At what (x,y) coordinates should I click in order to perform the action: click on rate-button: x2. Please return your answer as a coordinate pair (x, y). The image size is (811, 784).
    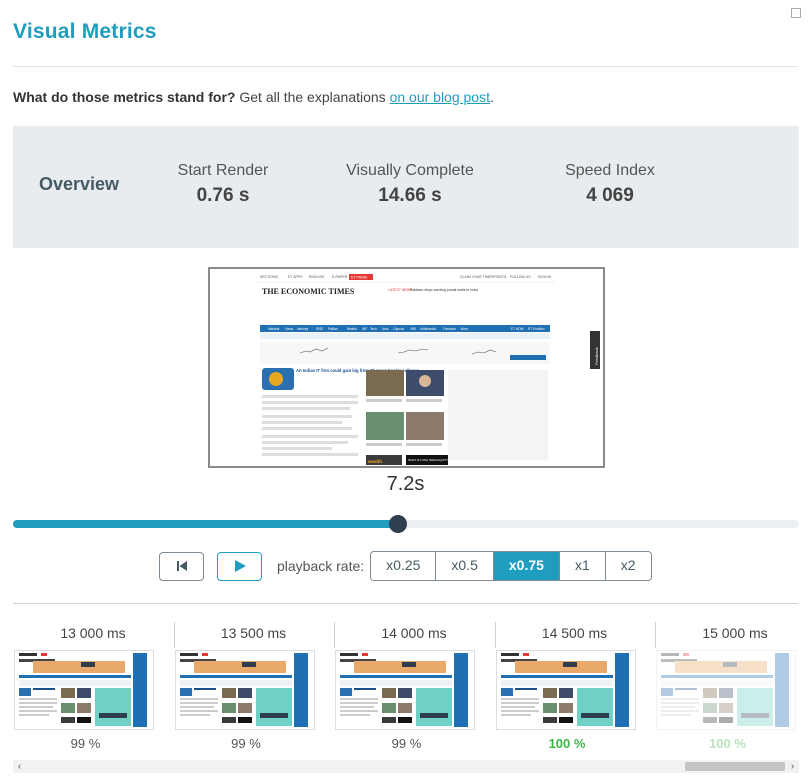
    Looking at the image, I should click on (627, 566).